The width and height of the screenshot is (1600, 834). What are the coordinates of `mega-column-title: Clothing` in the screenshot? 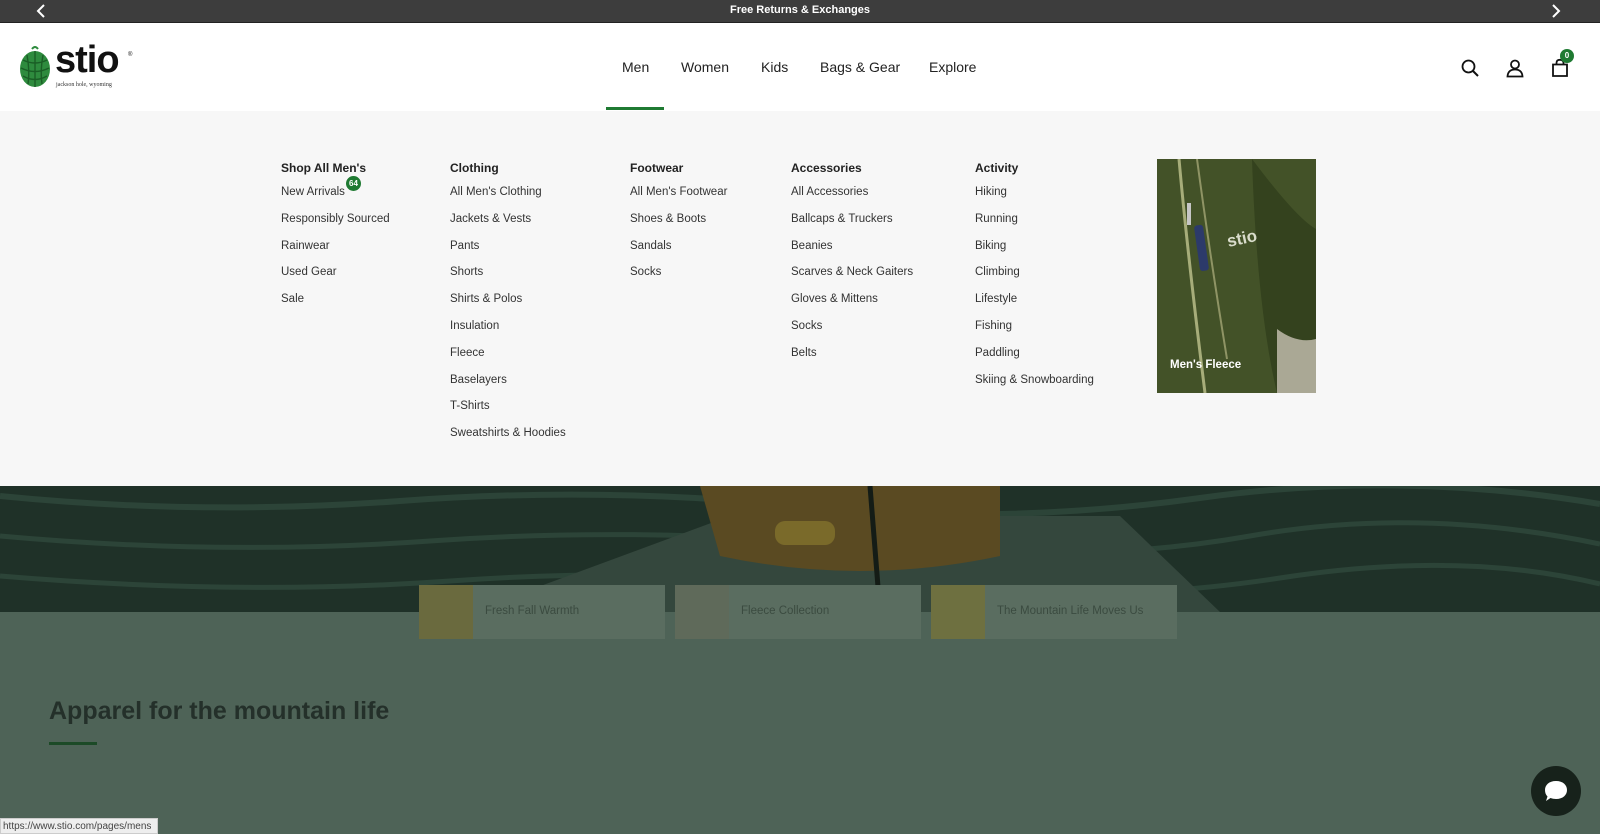 It's located at (508, 168).